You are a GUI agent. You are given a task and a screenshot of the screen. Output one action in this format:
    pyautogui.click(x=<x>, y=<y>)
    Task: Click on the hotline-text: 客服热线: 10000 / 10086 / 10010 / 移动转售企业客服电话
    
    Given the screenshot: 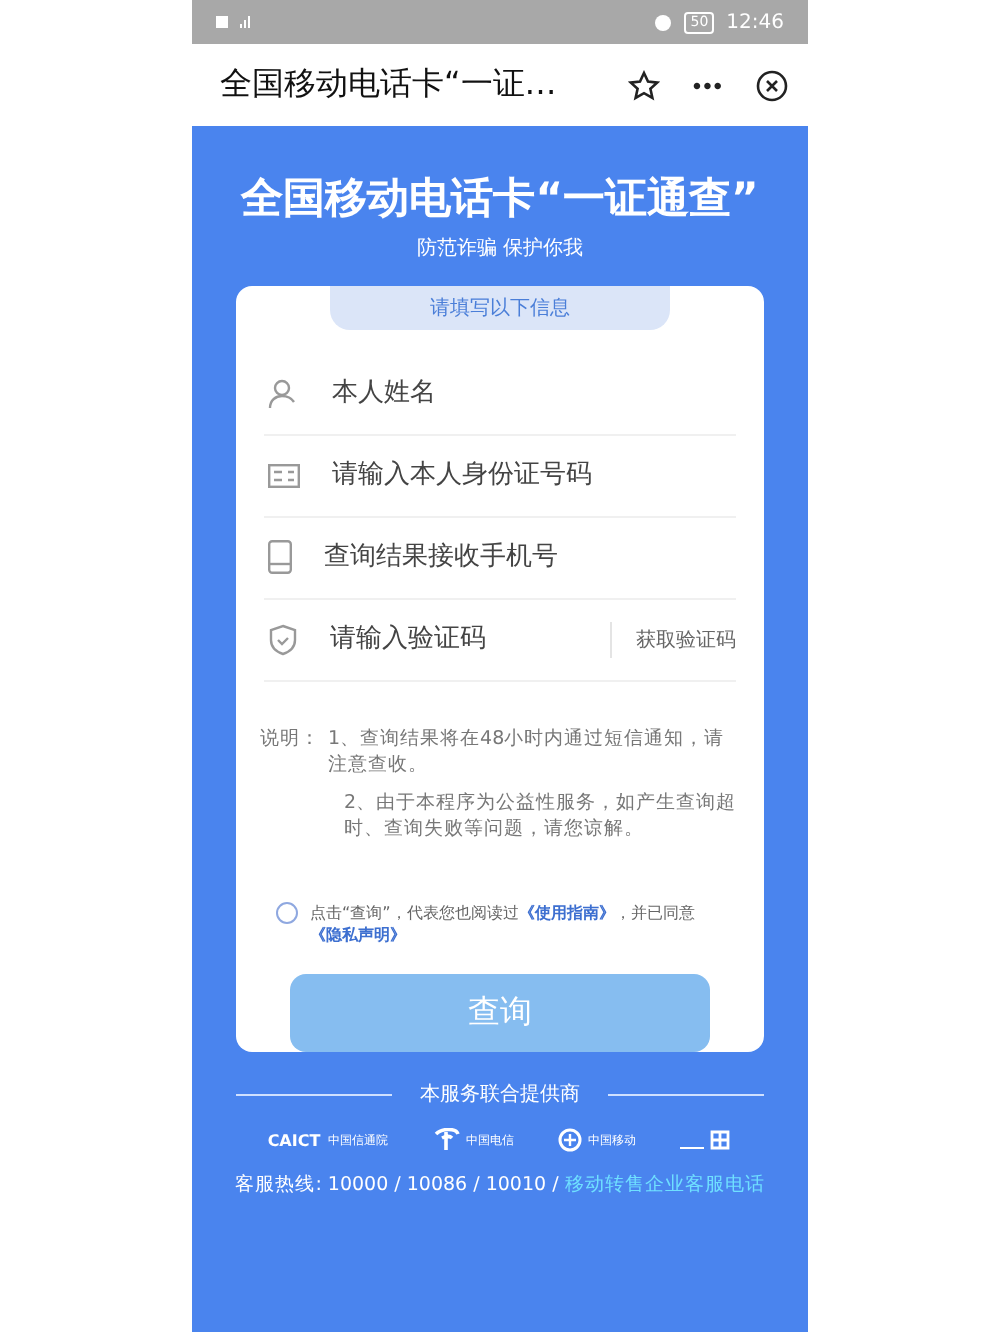 What is the action you would take?
    pyautogui.click(x=500, y=1185)
    